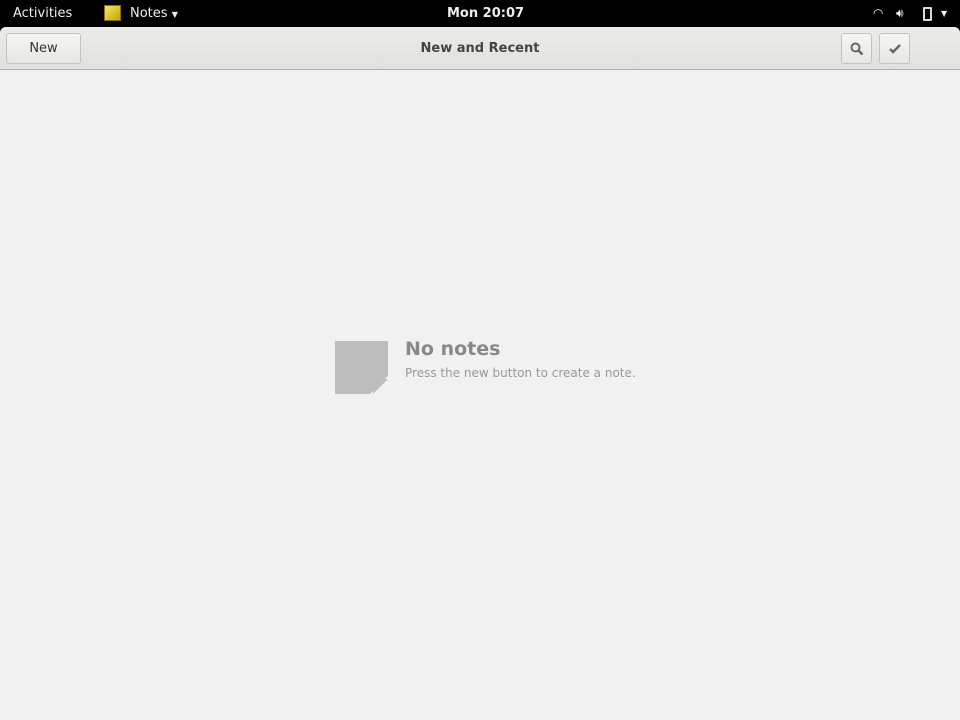  Describe the element at coordinates (900, 13) in the screenshot. I see `volume-icon: 🔊︎` at that location.